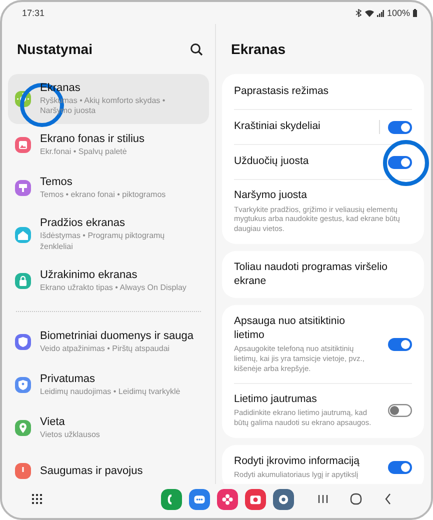 The height and width of the screenshot is (520, 433). Describe the element at coordinates (398, 13) in the screenshot. I see `battery-percent: 100%` at that location.